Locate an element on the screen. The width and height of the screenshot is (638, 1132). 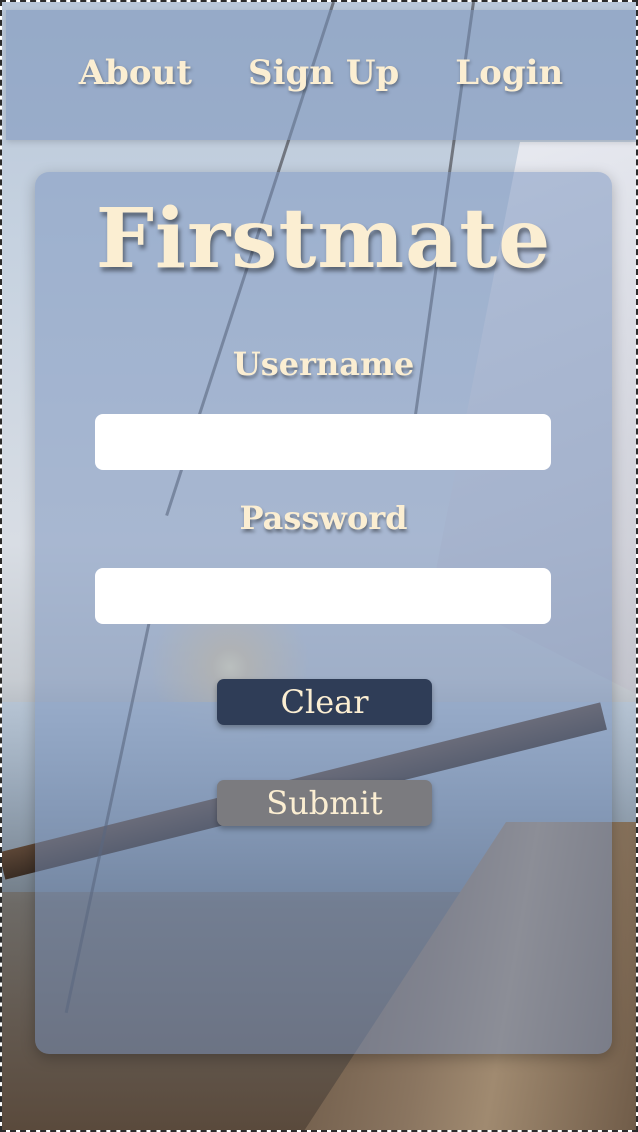
nav-login-link: Login is located at coordinates (509, 73).